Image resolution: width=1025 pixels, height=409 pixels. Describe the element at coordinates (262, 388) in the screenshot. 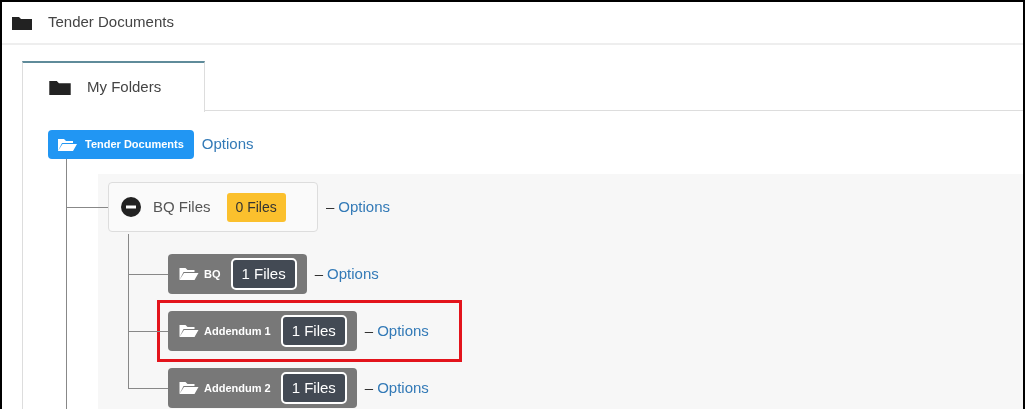

I see `folder-node: Addendum 2 1 Files` at that location.